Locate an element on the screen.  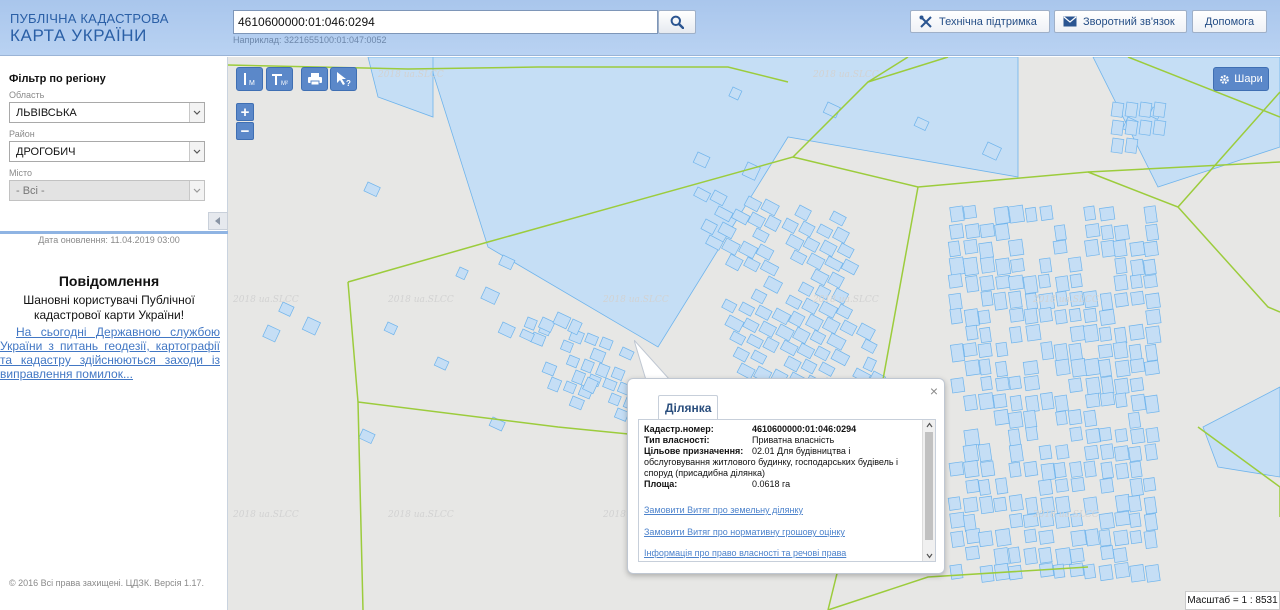
order-parcel-extract-link: Замовити Витяг про земельну ділянку is located at coordinates (723, 510).